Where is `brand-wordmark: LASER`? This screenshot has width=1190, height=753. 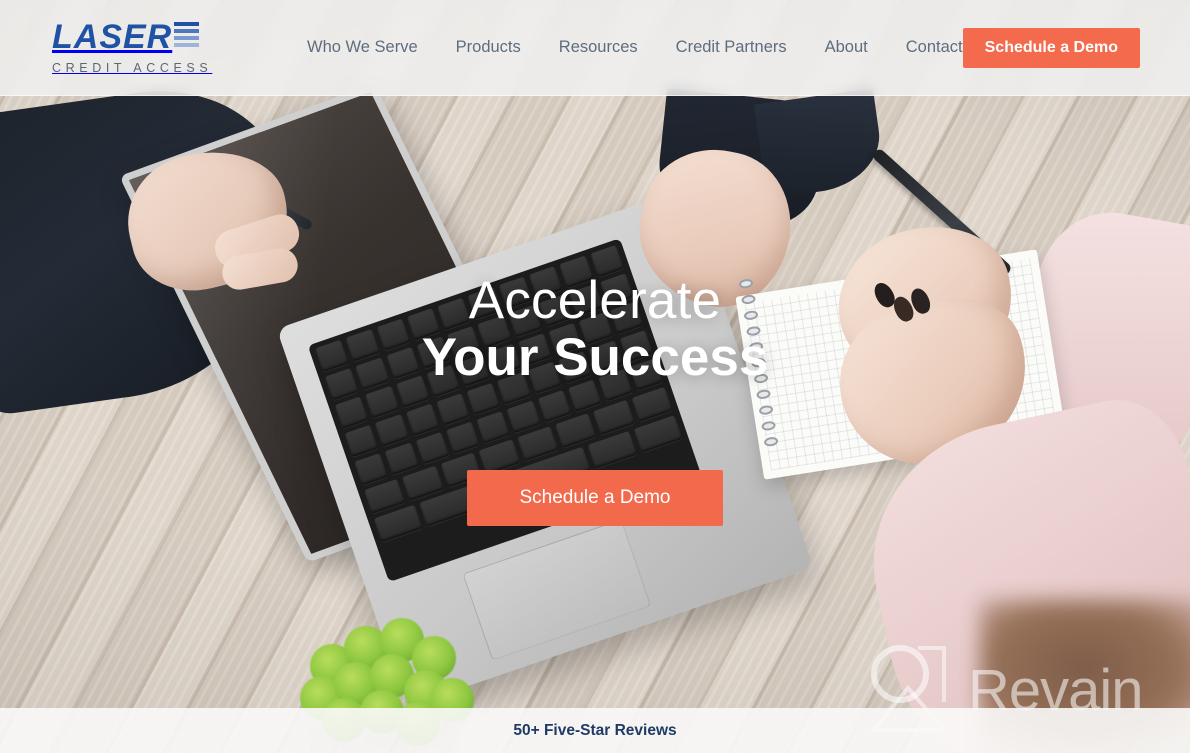 brand-wordmark: LASER is located at coordinates (112, 37).